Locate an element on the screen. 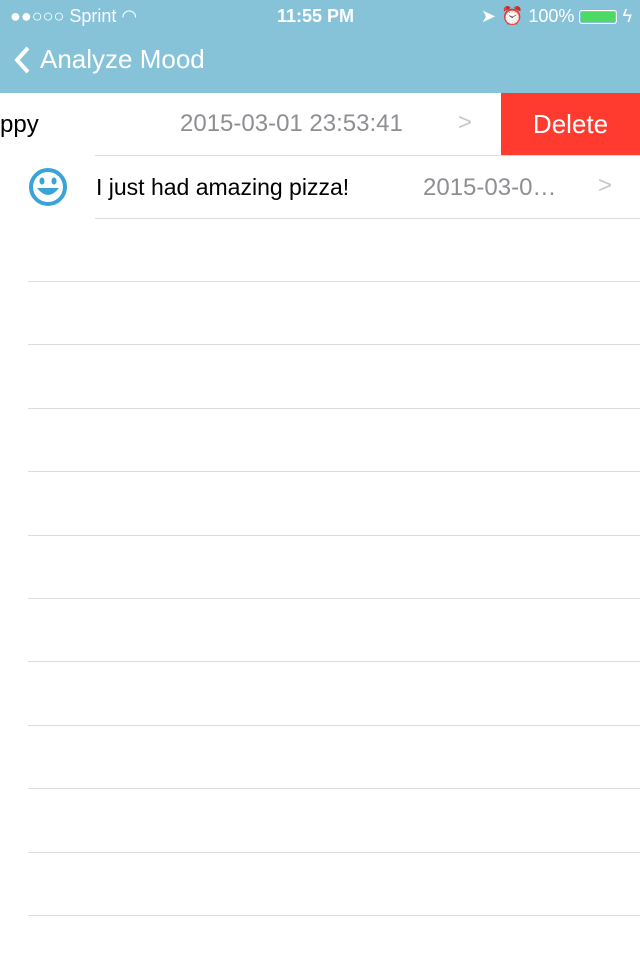 This screenshot has width=640, height=960. clock: 11:55 PM is located at coordinates (316, 16).